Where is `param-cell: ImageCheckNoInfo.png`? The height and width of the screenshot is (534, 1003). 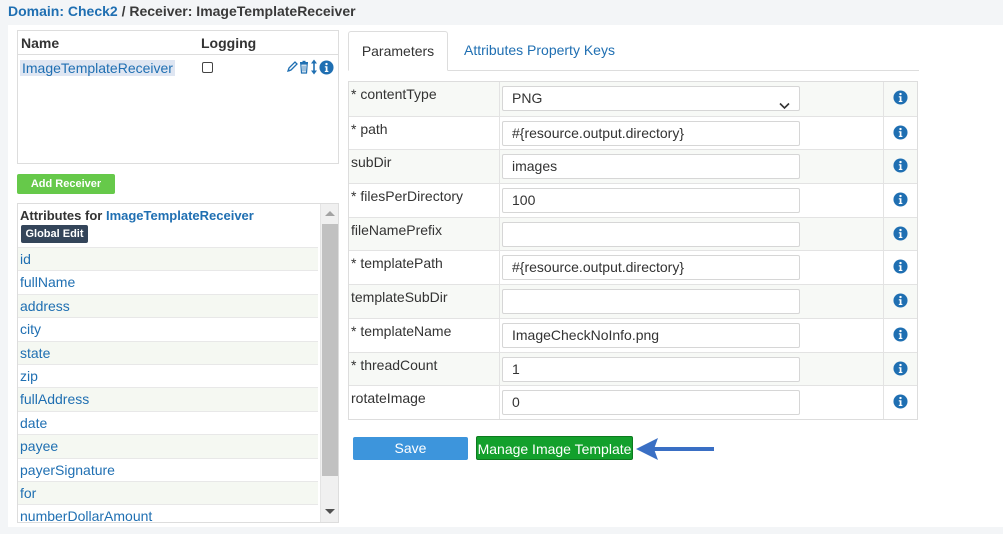
param-cell: ImageCheckNoInfo.png is located at coordinates (691, 335).